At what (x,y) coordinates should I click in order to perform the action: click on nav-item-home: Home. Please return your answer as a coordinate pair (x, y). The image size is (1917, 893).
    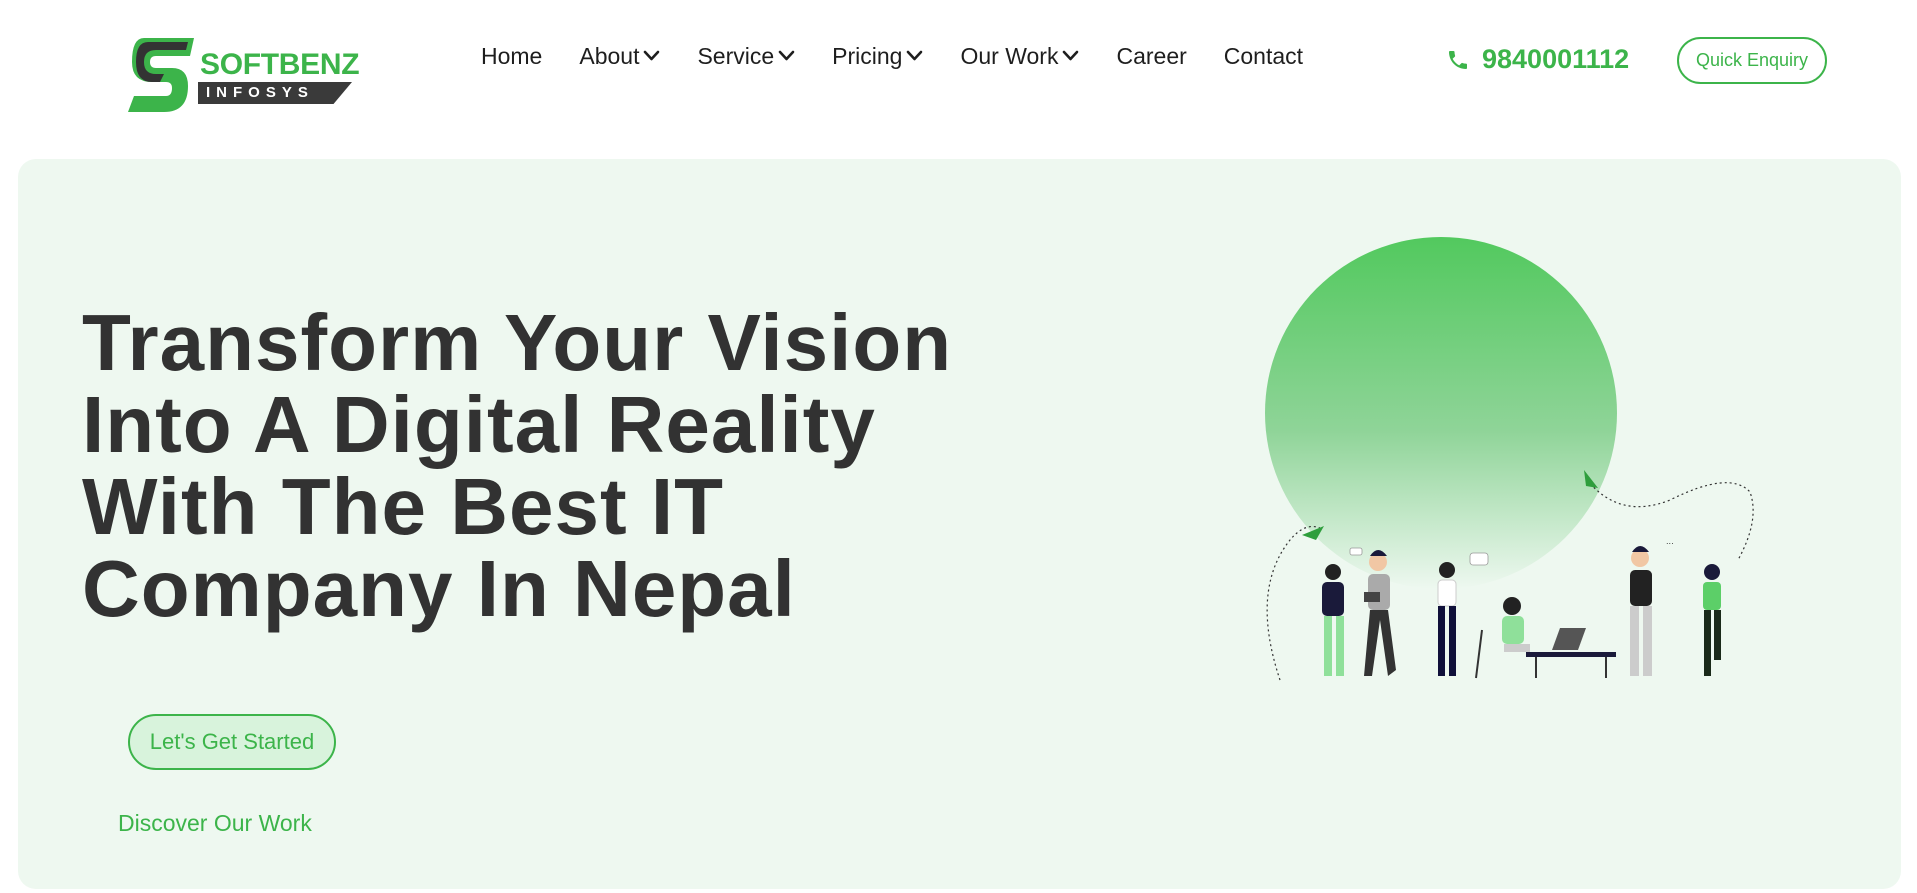
    Looking at the image, I should click on (511, 56).